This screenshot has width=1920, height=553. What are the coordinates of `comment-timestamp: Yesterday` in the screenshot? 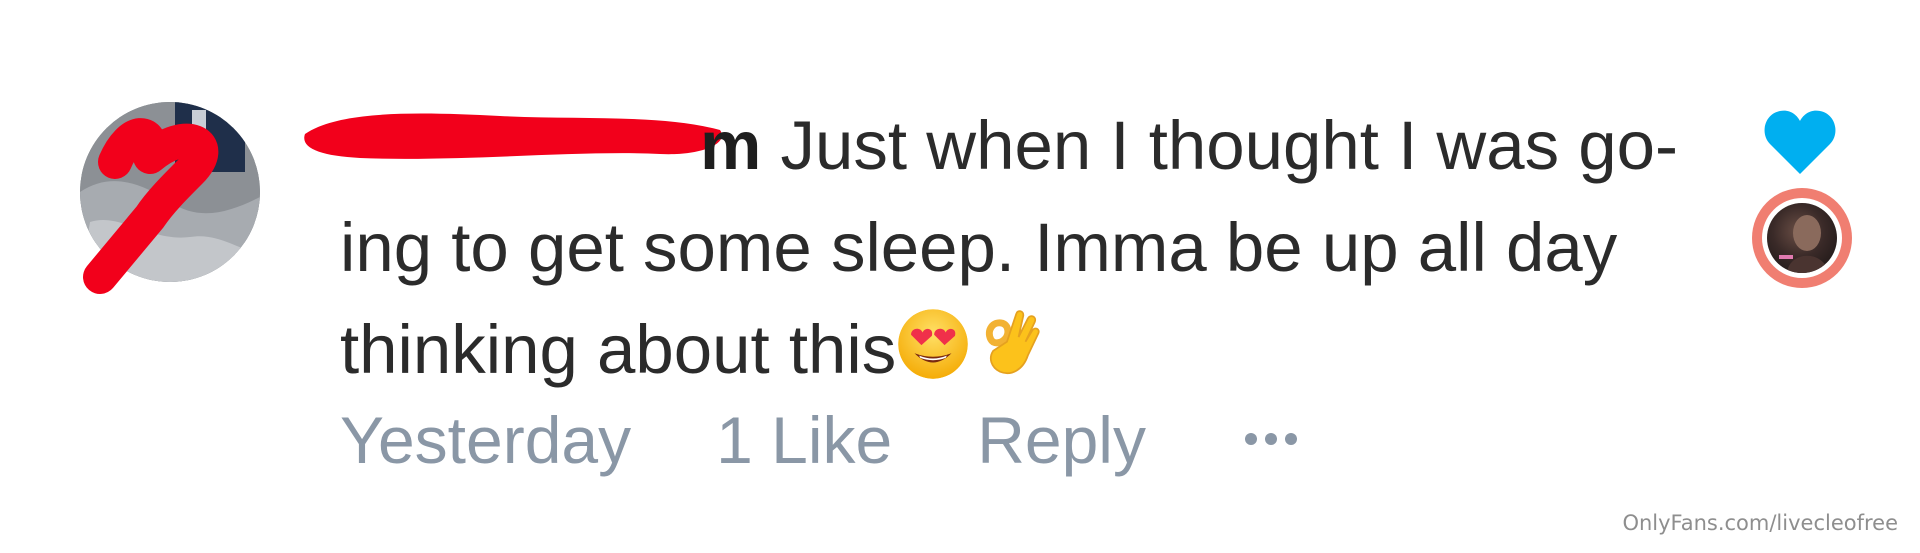 It's located at (486, 440).